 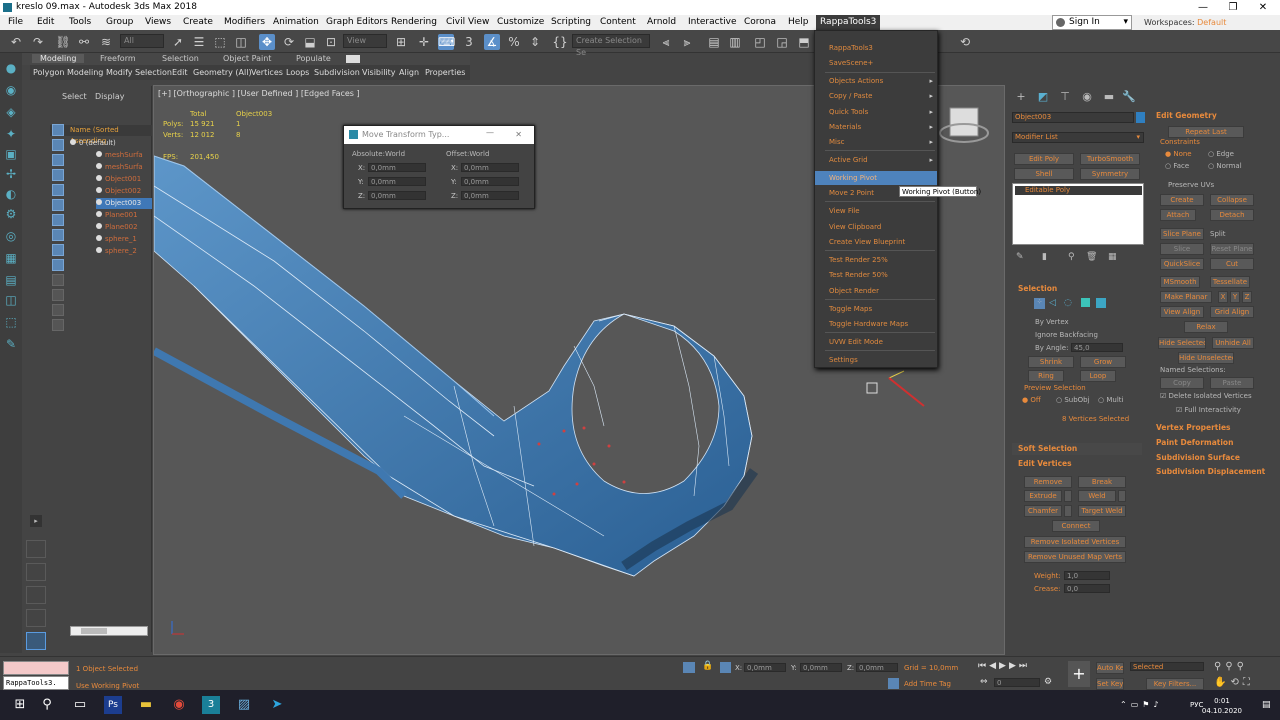 I want to click on lights-icon: ✦, so click(x=11, y=135).